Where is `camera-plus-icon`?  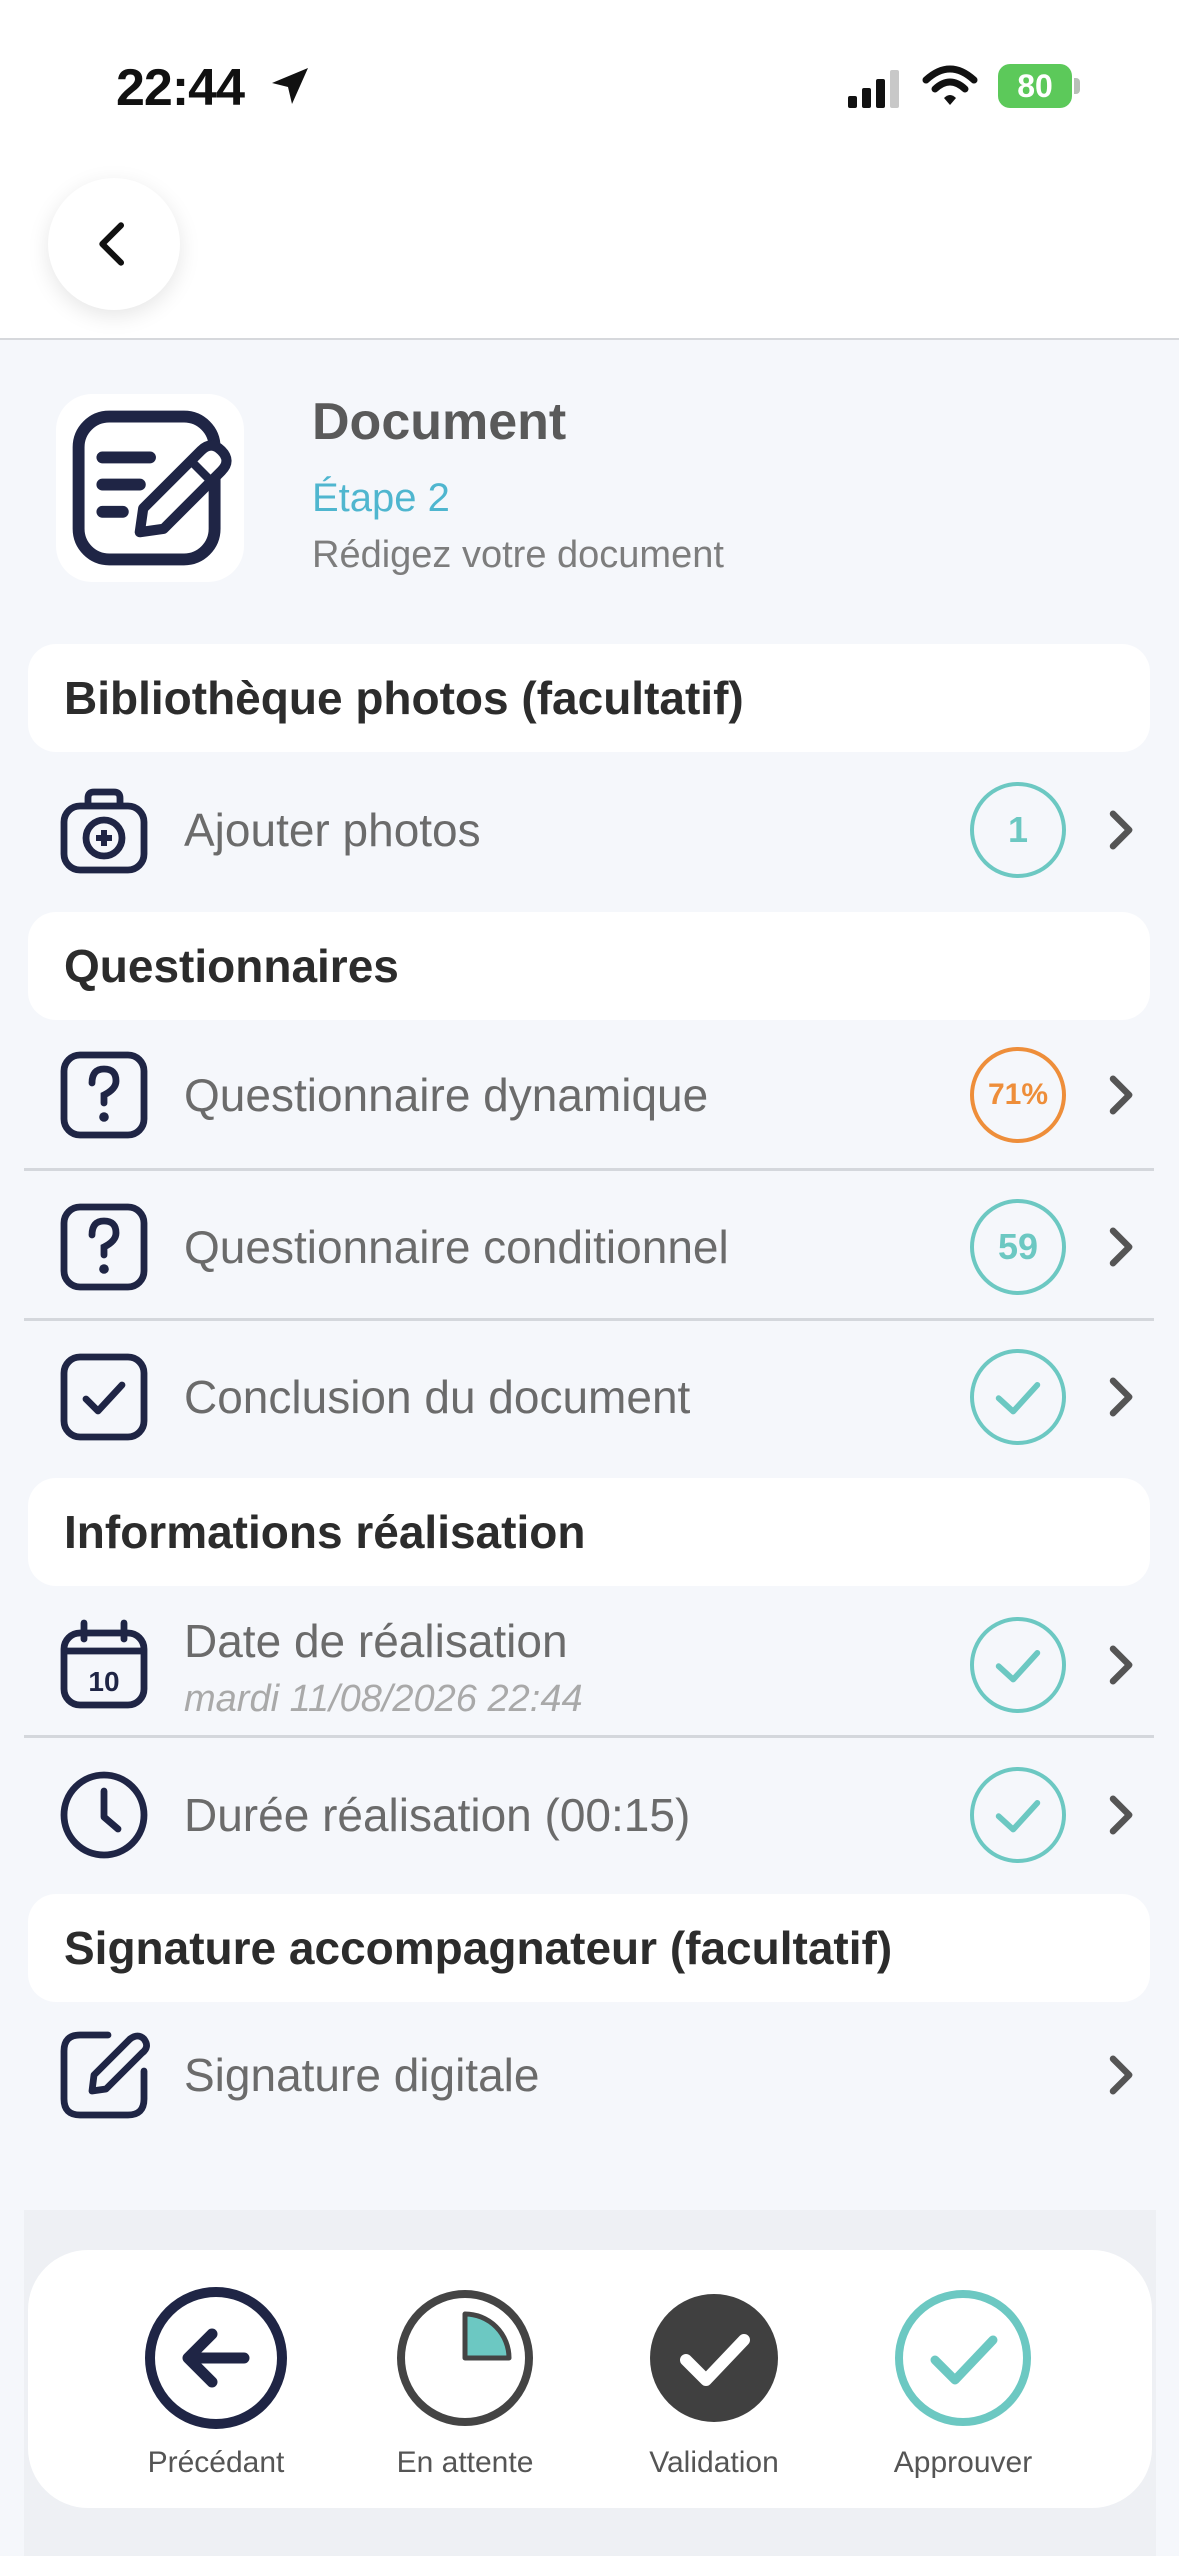
camera-plus-icon is located at coordinates (104, 831).